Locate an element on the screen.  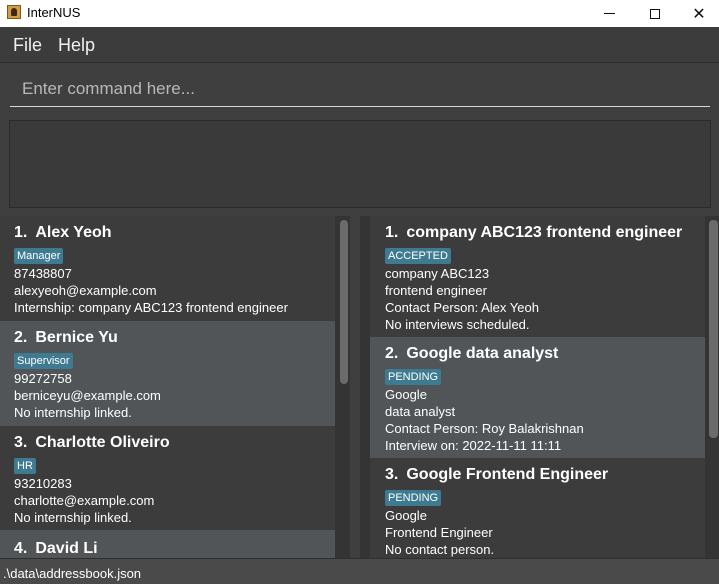
minimize-icon is located at coordinates (609, 13).